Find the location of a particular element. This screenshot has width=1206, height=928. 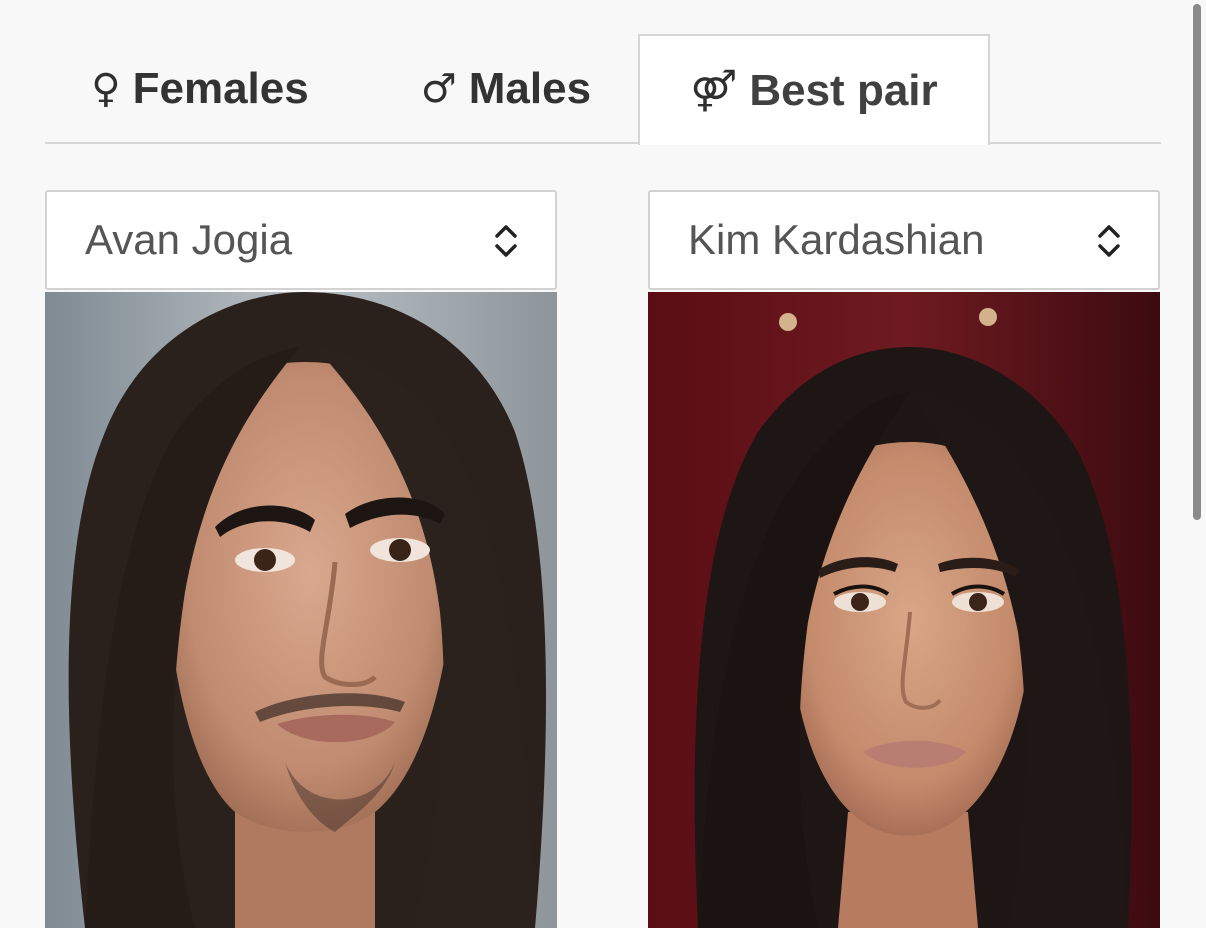

tab-best-pair: ⚤ Best pair is located at coordinates (814, 89).